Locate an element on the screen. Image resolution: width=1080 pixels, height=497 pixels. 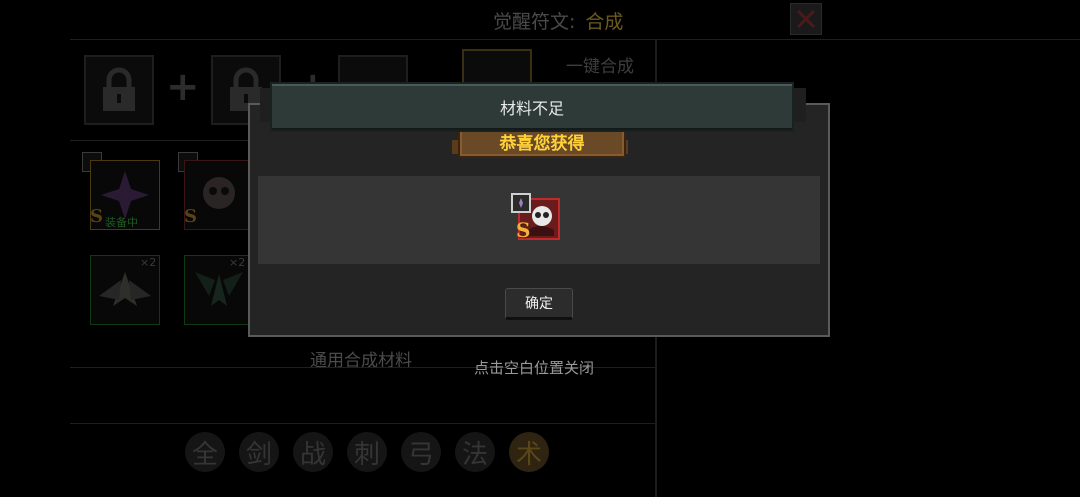
item-count: ×2 is located at coordinates (148, 262).